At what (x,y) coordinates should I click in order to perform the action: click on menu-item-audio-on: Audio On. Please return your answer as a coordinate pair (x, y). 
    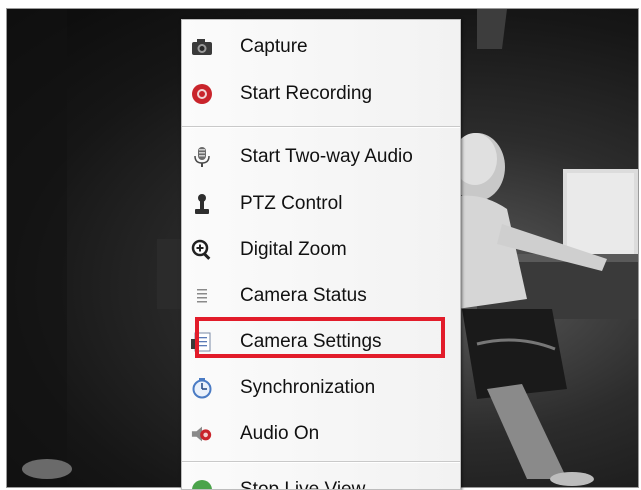
    Looking at the image, I should click on (321, 434).